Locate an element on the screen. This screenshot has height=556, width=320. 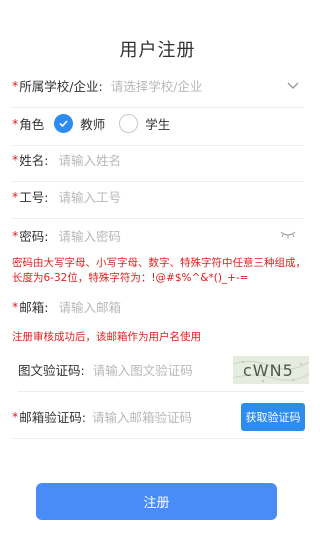
role-student-label: 学生 is located at coordinates (157, 123).